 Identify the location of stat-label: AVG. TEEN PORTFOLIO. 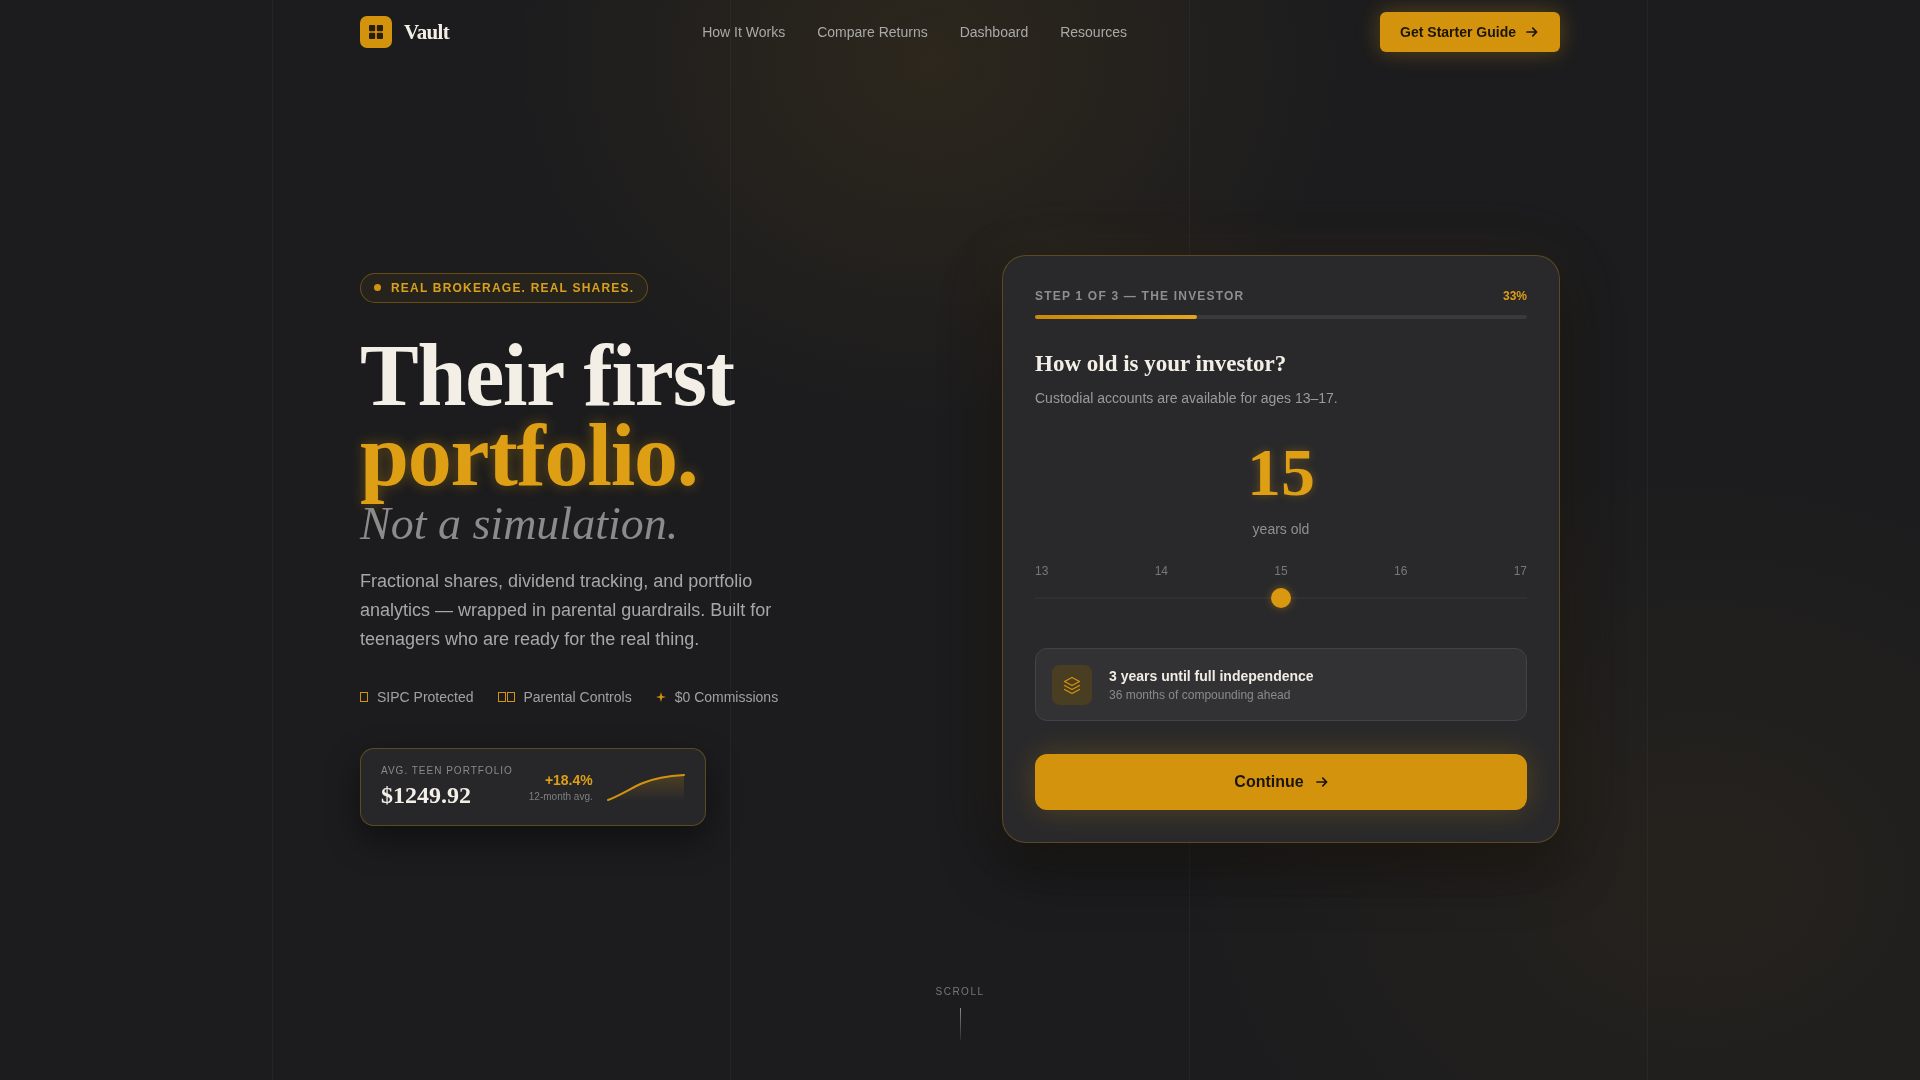
(447, 770).